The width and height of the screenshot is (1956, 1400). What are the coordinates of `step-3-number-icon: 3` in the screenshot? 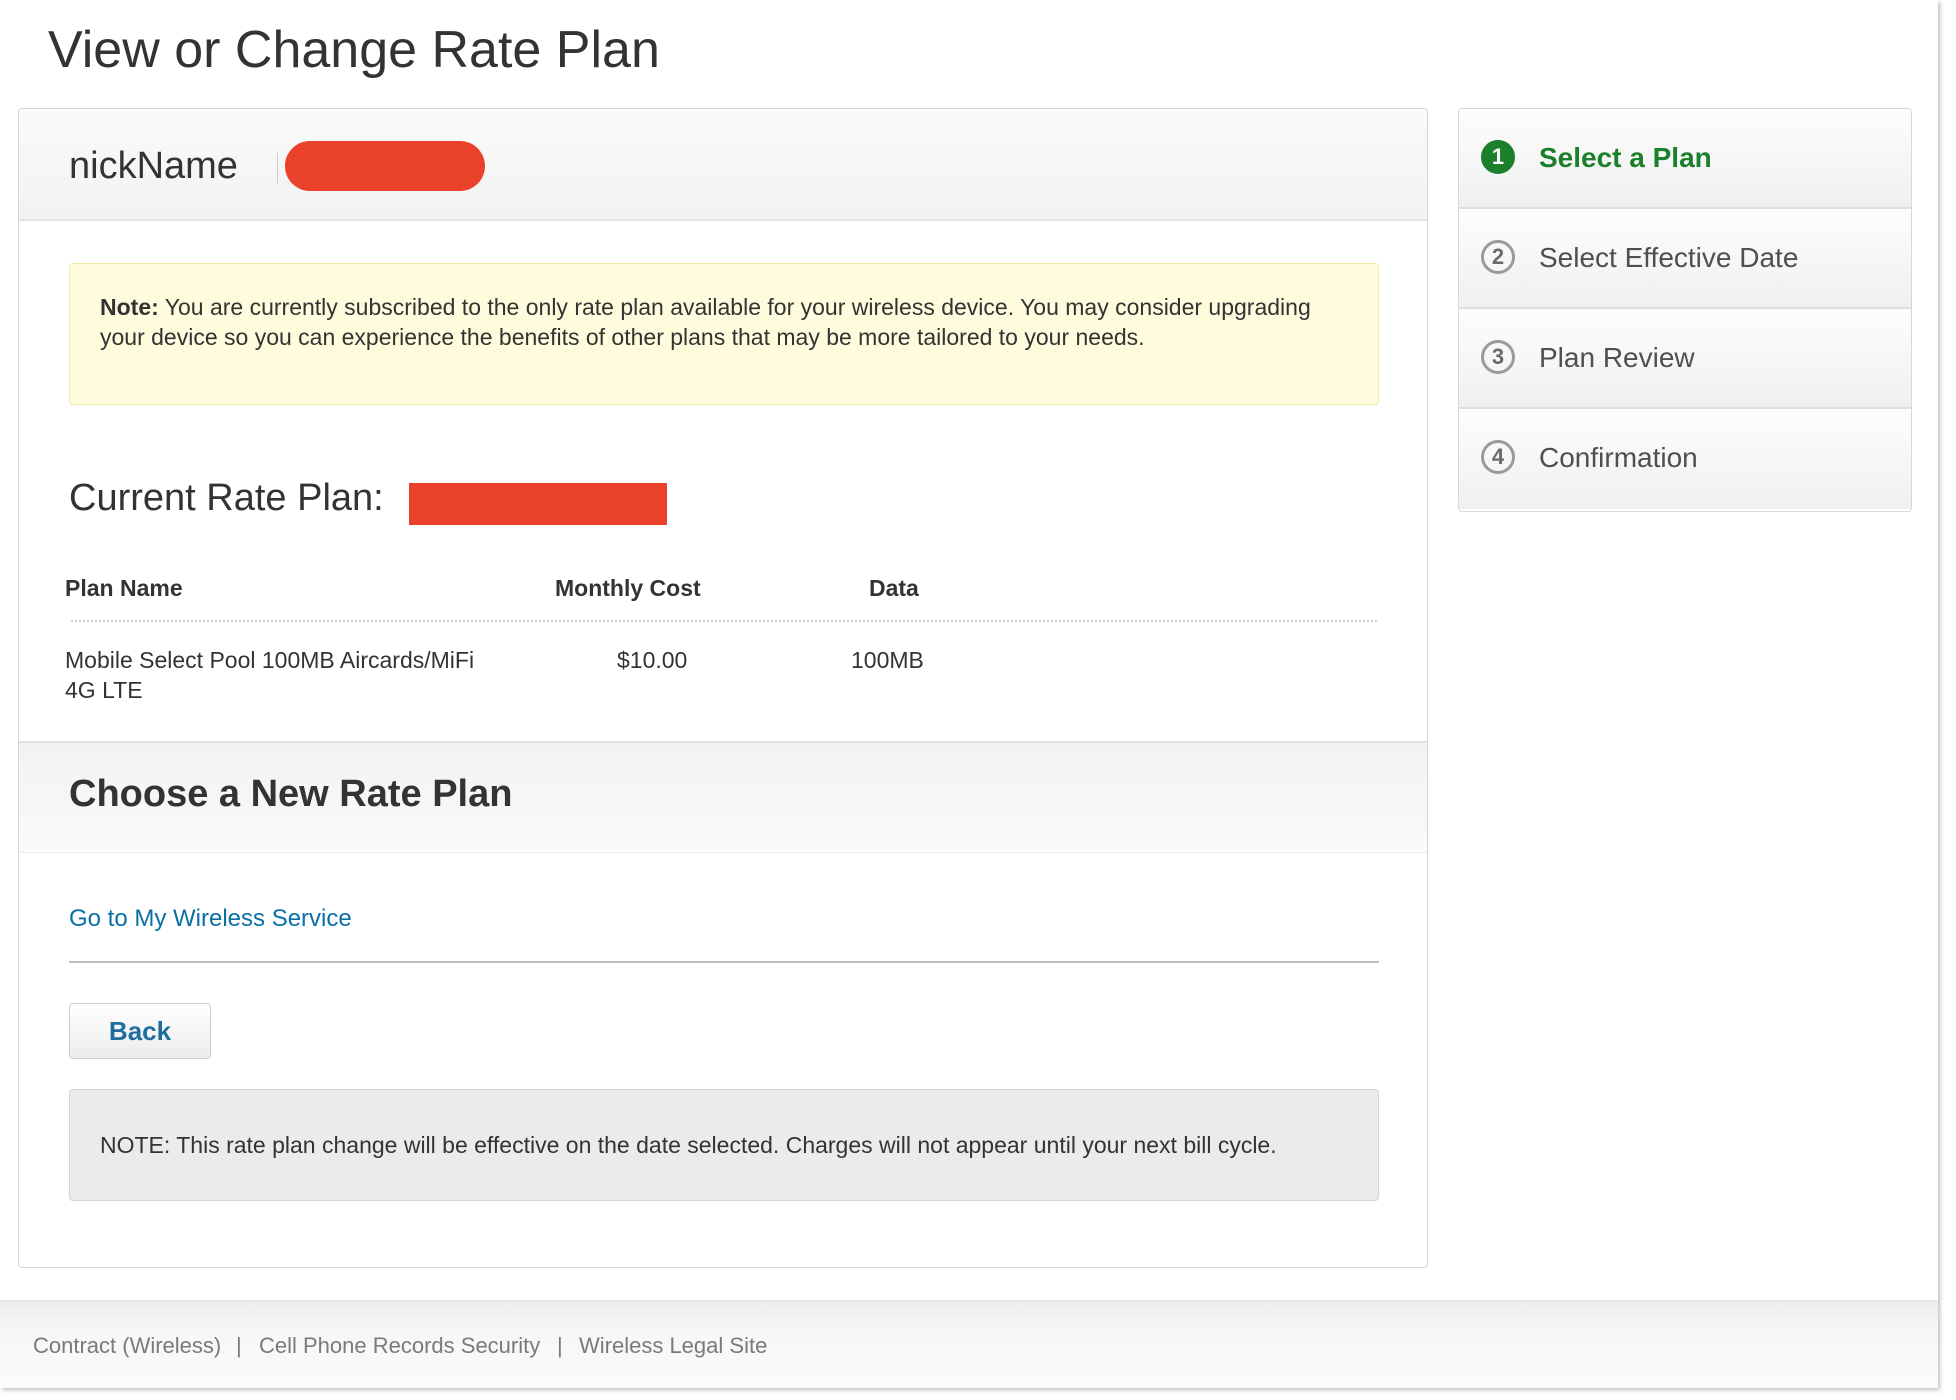 It's located at (1498, 357).